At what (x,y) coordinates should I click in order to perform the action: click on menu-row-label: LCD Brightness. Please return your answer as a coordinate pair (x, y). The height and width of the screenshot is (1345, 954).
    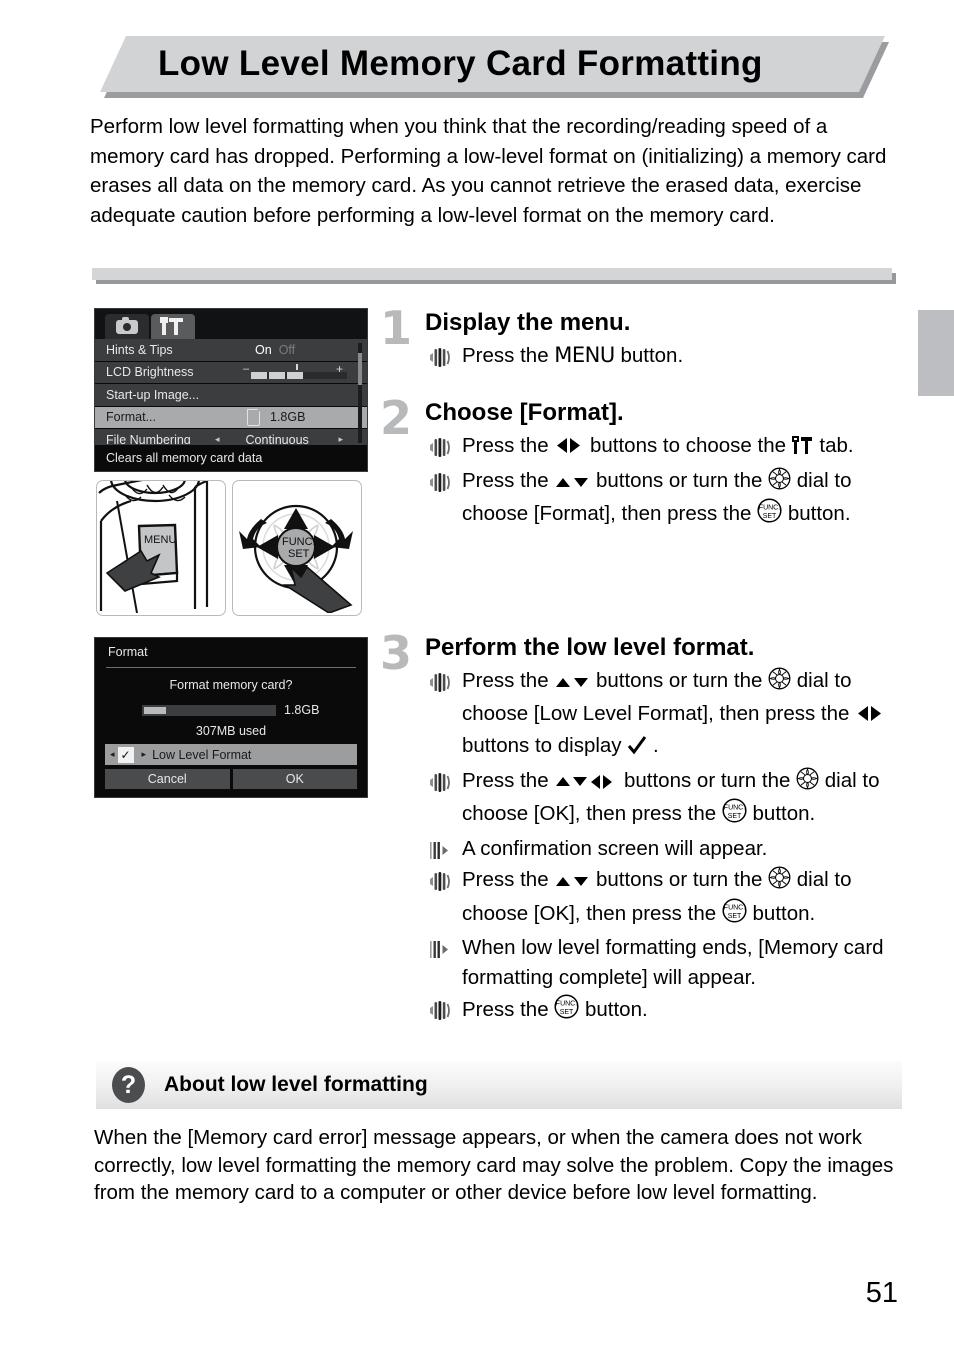
    Looking at the image, I should click on (150, 372).